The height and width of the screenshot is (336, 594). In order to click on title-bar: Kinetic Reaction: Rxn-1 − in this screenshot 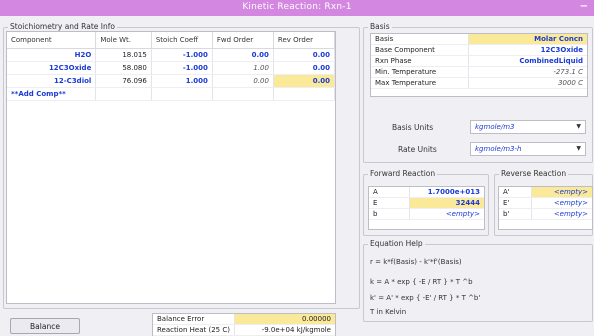, I will do `click(297, 8)`.